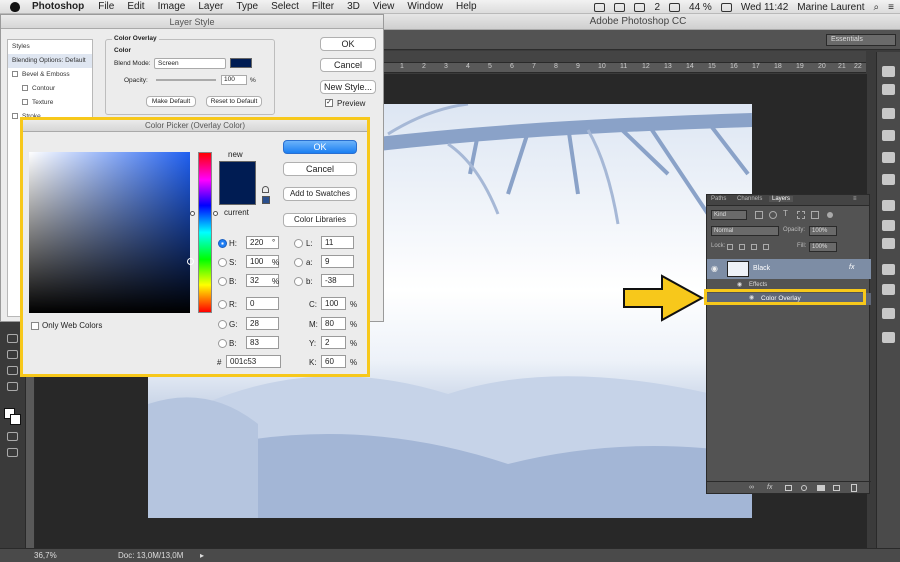 The width and height of the screenshot is (900, 562). I want to click on sidebar-blending-options: Blending Options: Default, so click(50, 61).